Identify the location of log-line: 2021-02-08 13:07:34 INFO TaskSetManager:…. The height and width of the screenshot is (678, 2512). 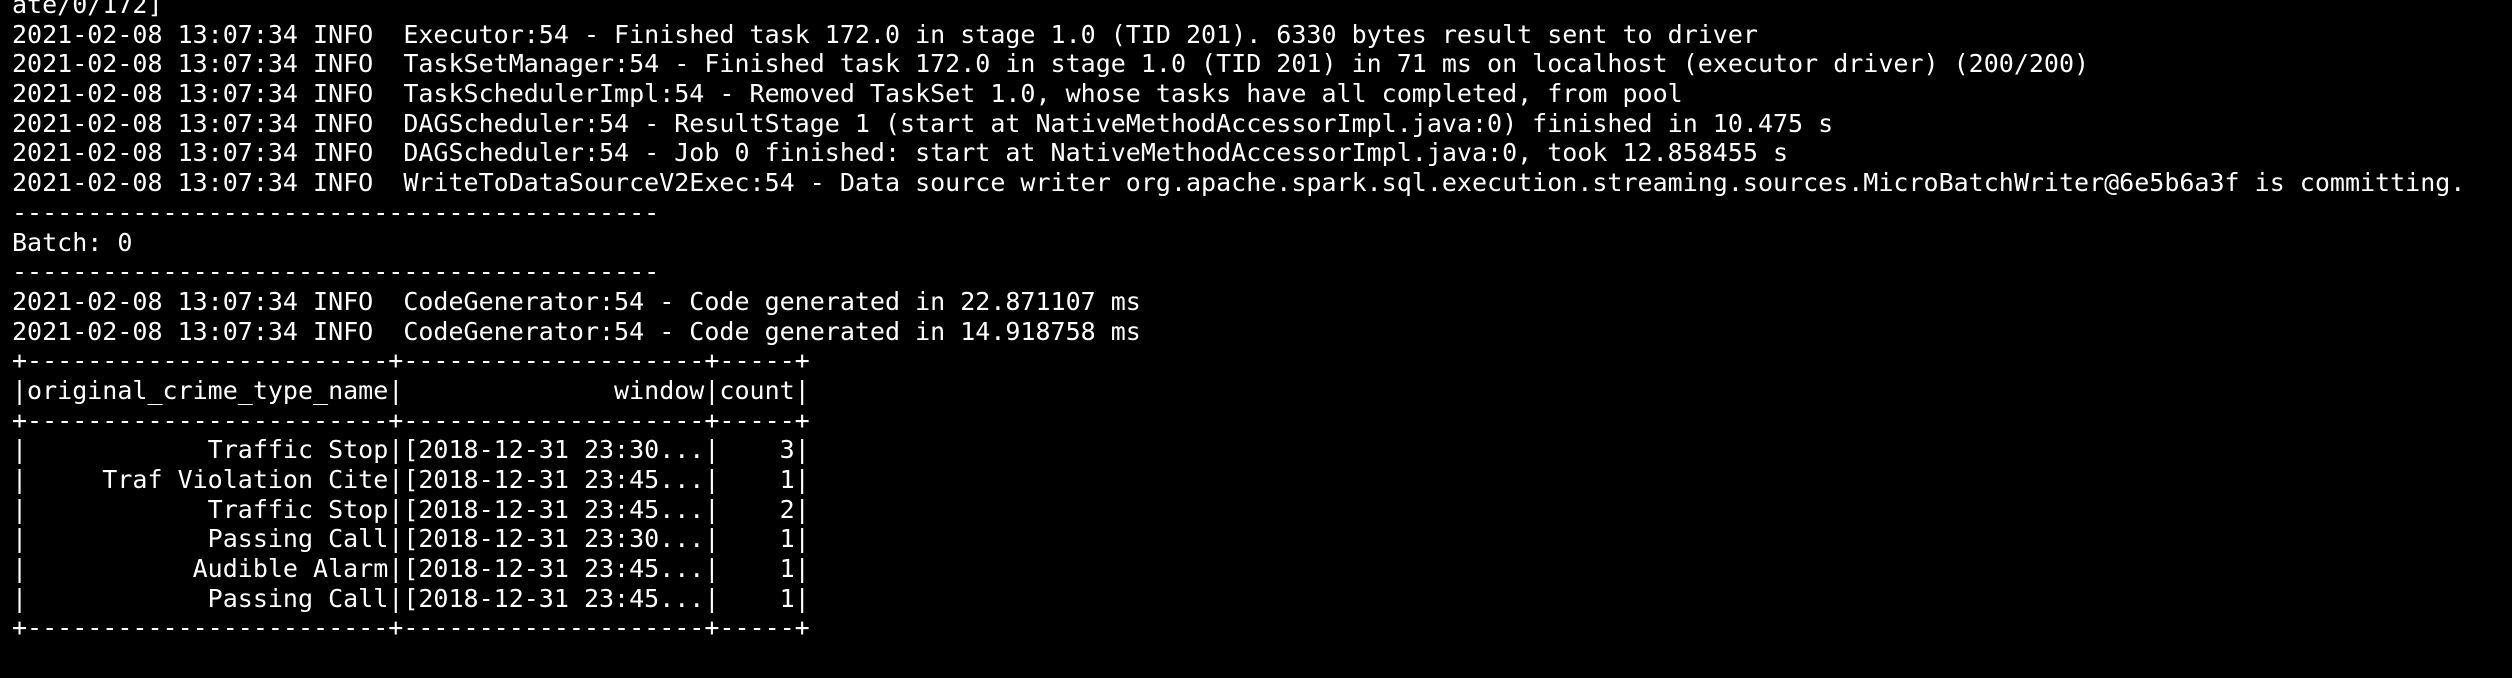
(1051, 64).